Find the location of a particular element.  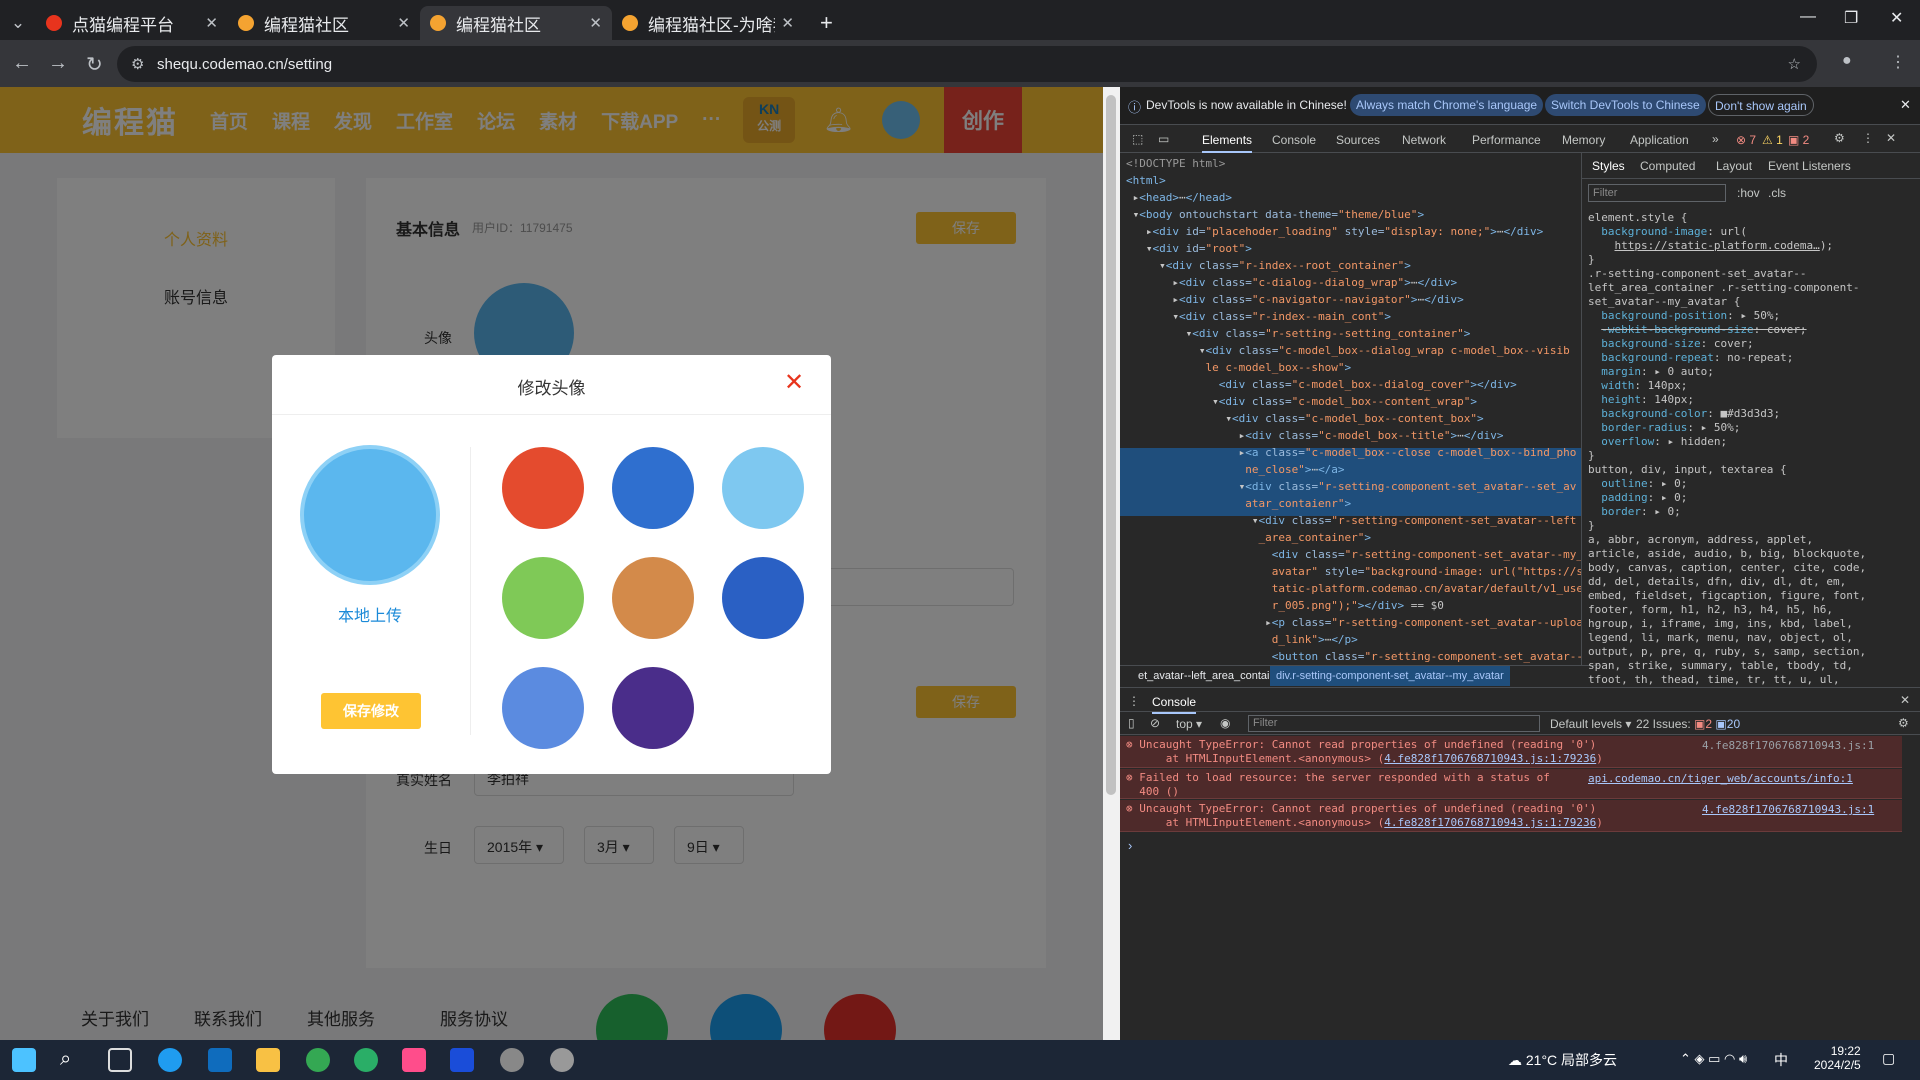

menu-icon: ⋮ is located at coordinates (1898, 62).